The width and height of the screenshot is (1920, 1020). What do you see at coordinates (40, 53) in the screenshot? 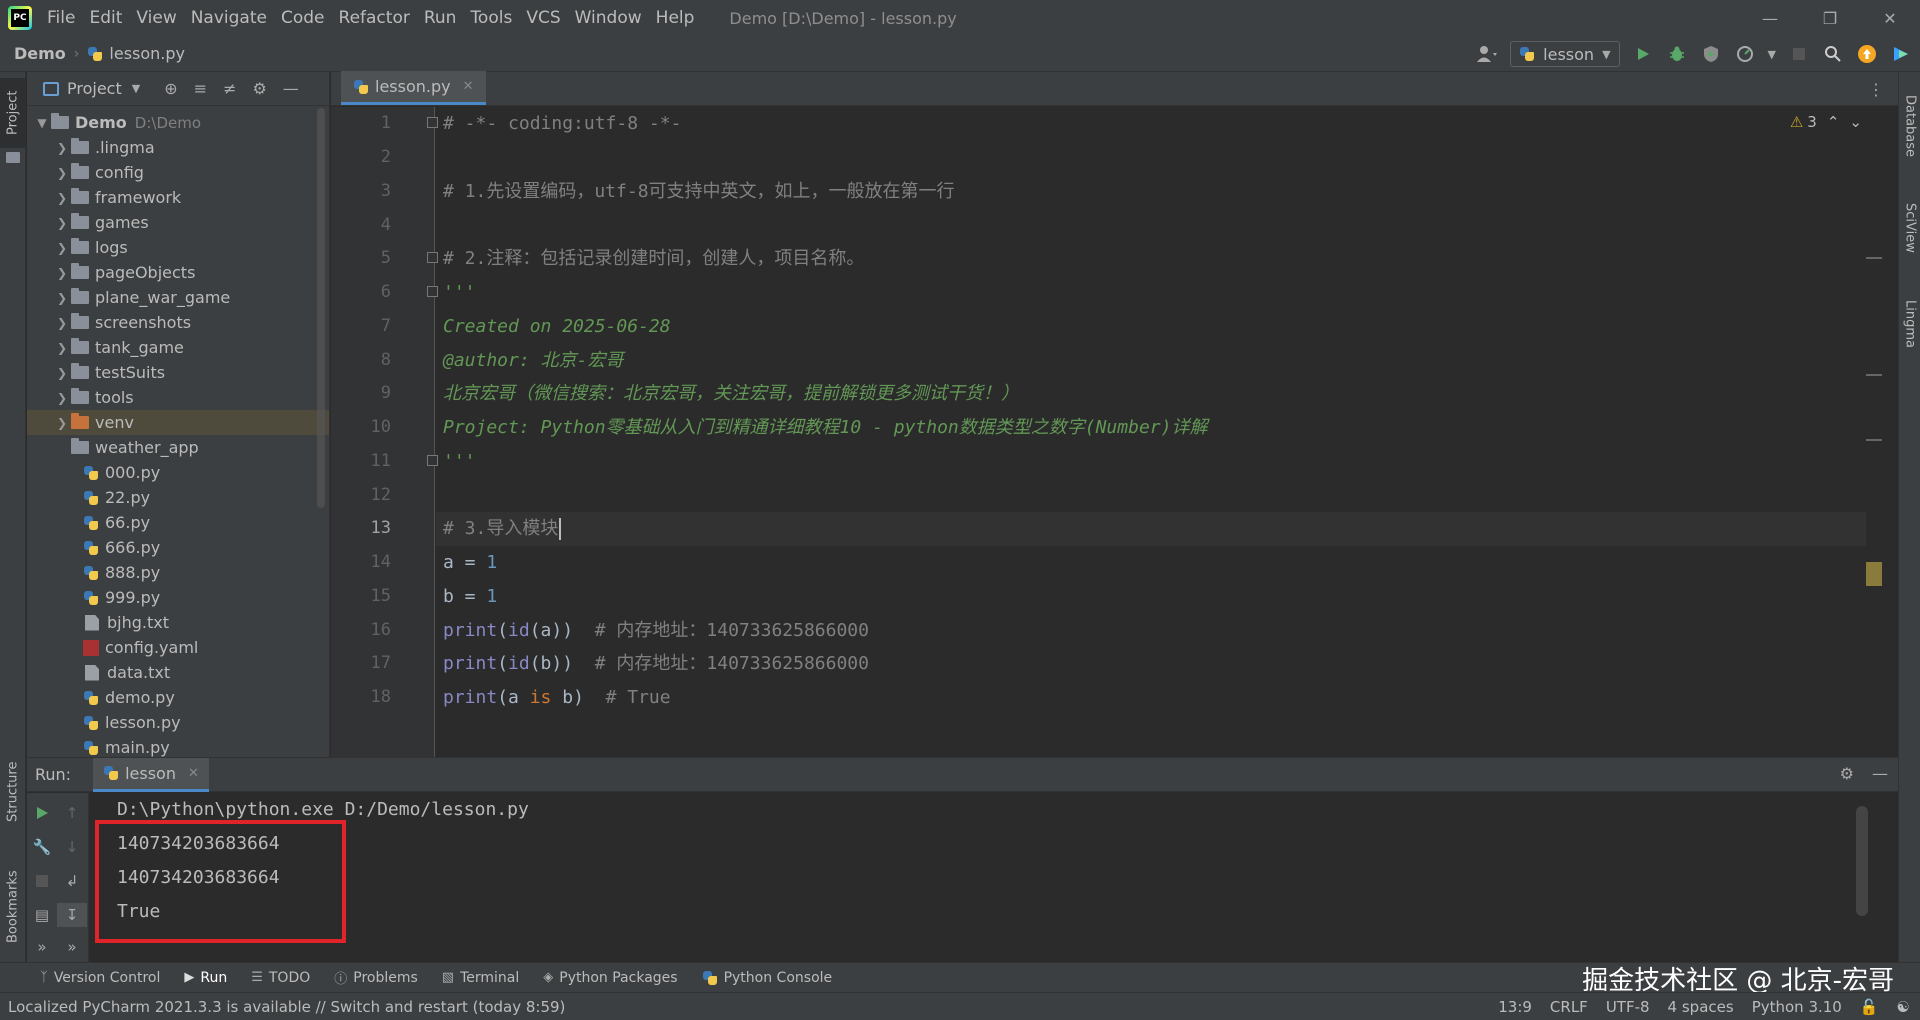
I see `breadcrumb-project: Demo` at bounding box center [40, 53].